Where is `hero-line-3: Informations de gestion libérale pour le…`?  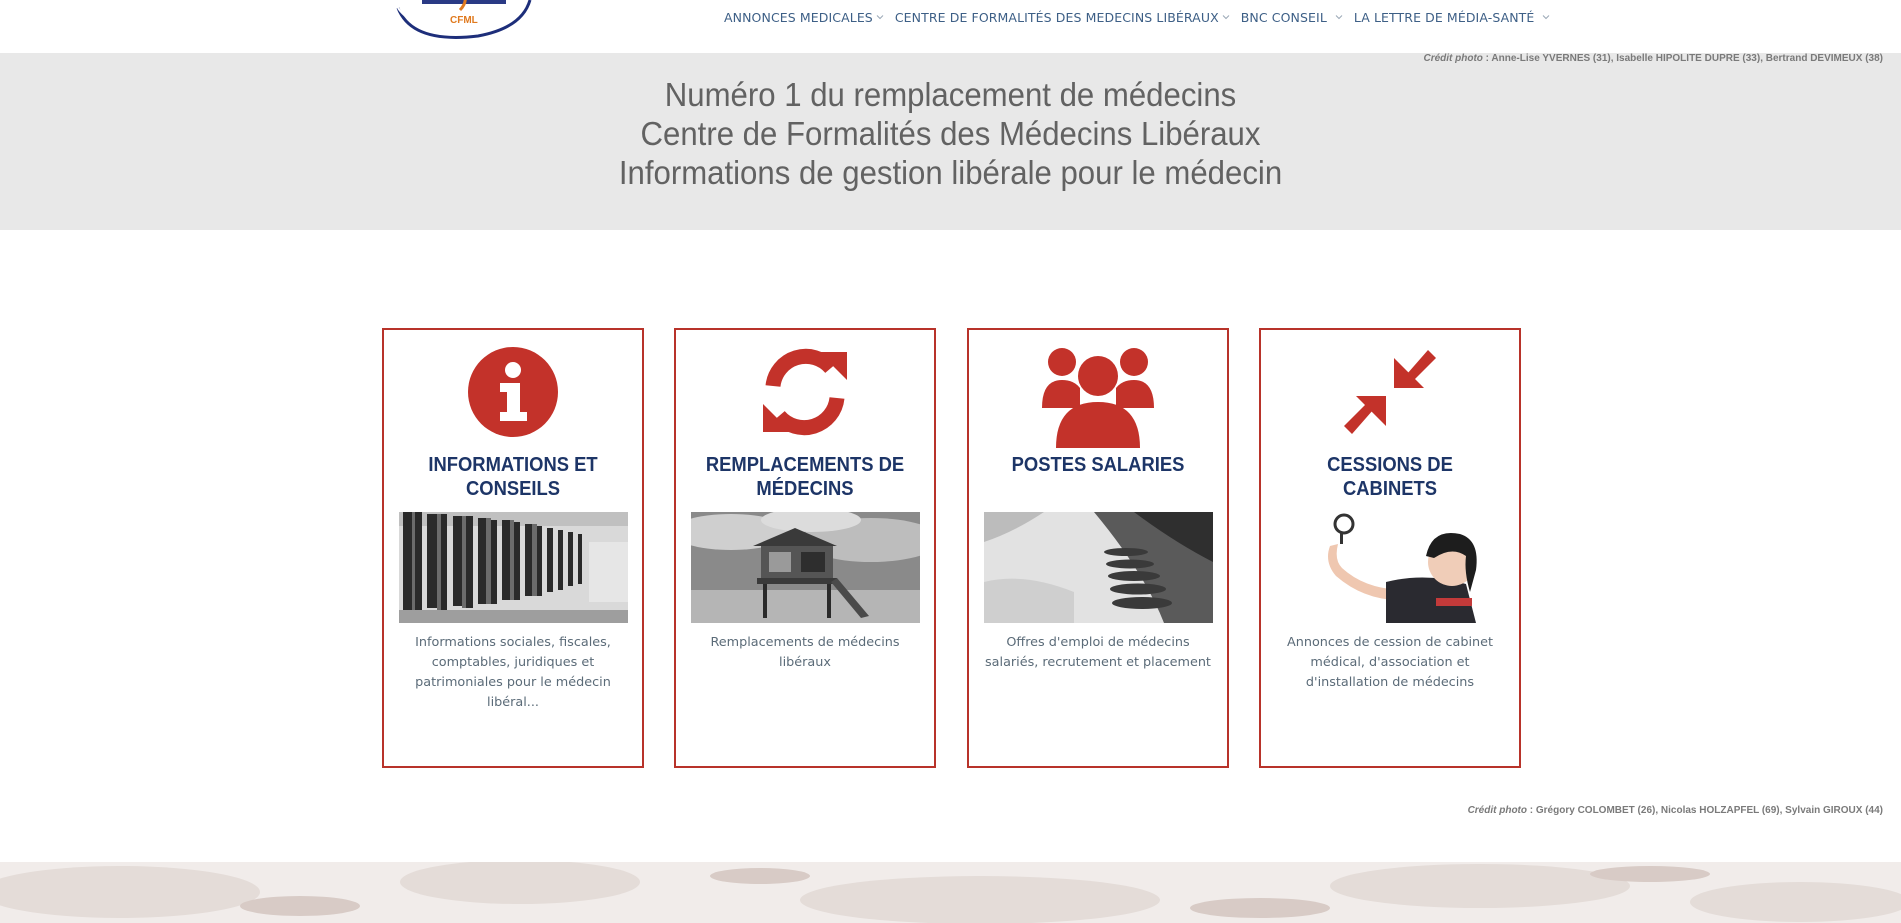
hero-line-3: Informations de gestion libérale pour le… is located at coordinates (950, 173).